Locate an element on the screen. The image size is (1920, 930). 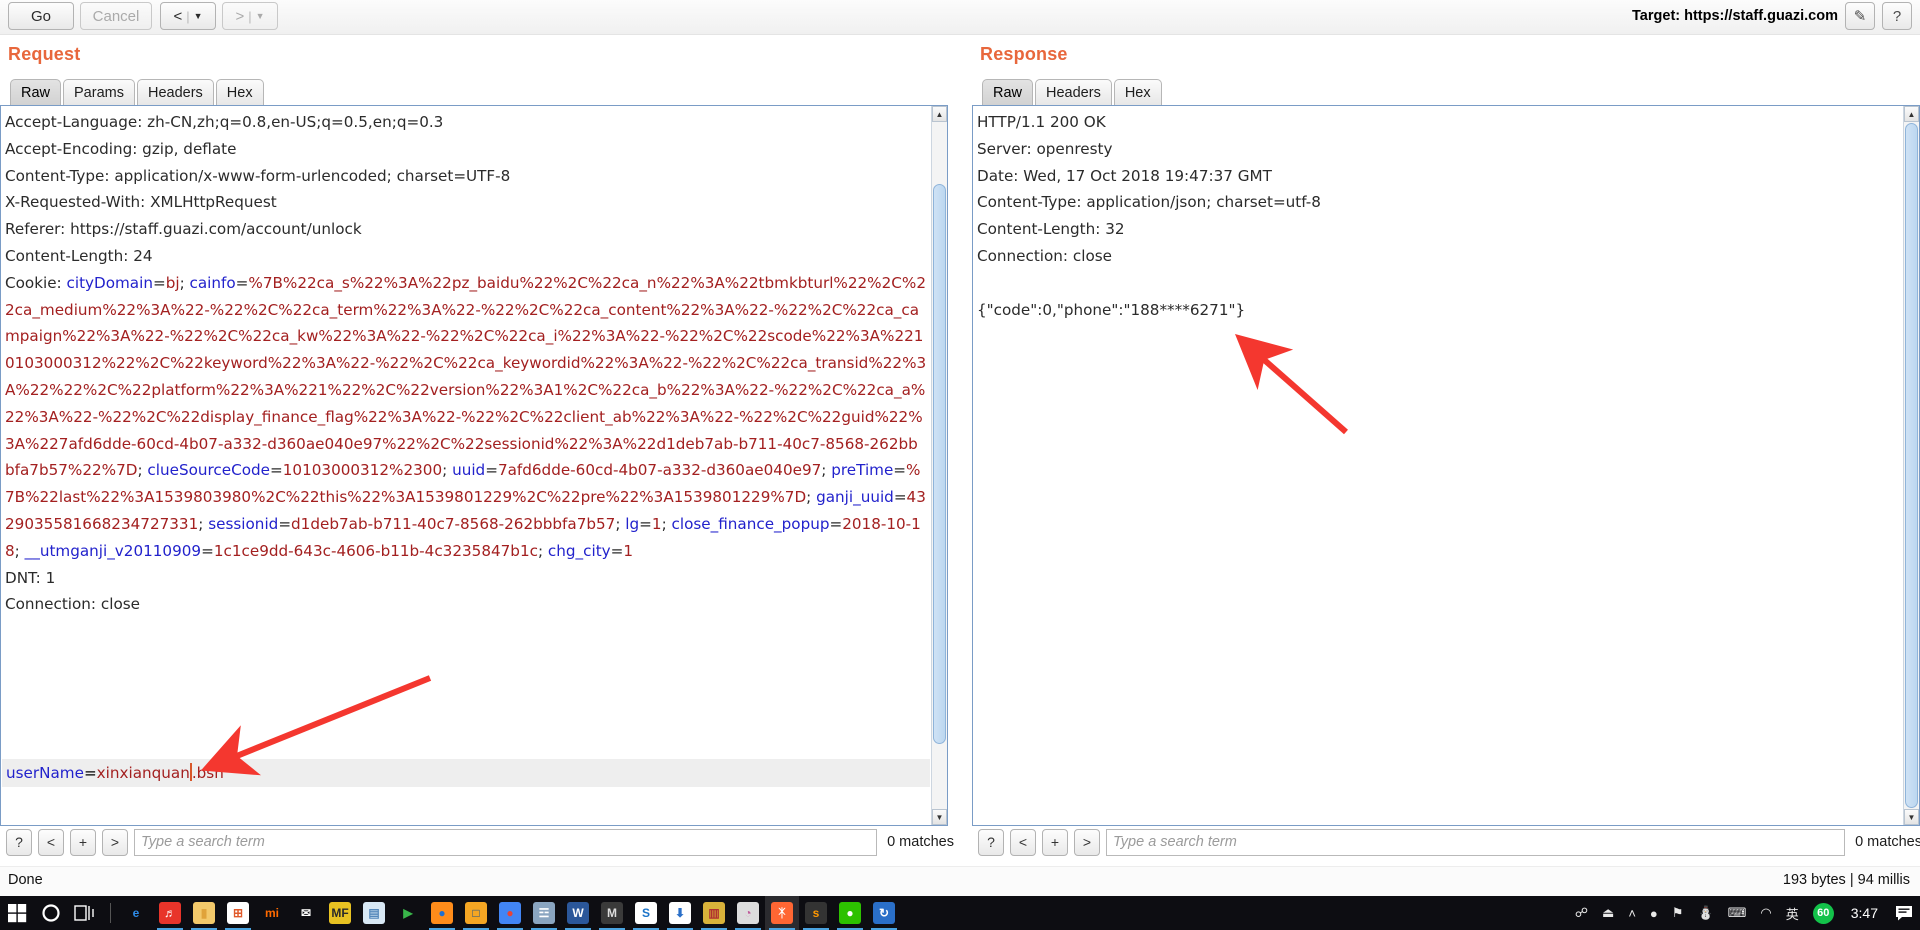
response-search-next-button: > is located at coordinates (1087, 842).